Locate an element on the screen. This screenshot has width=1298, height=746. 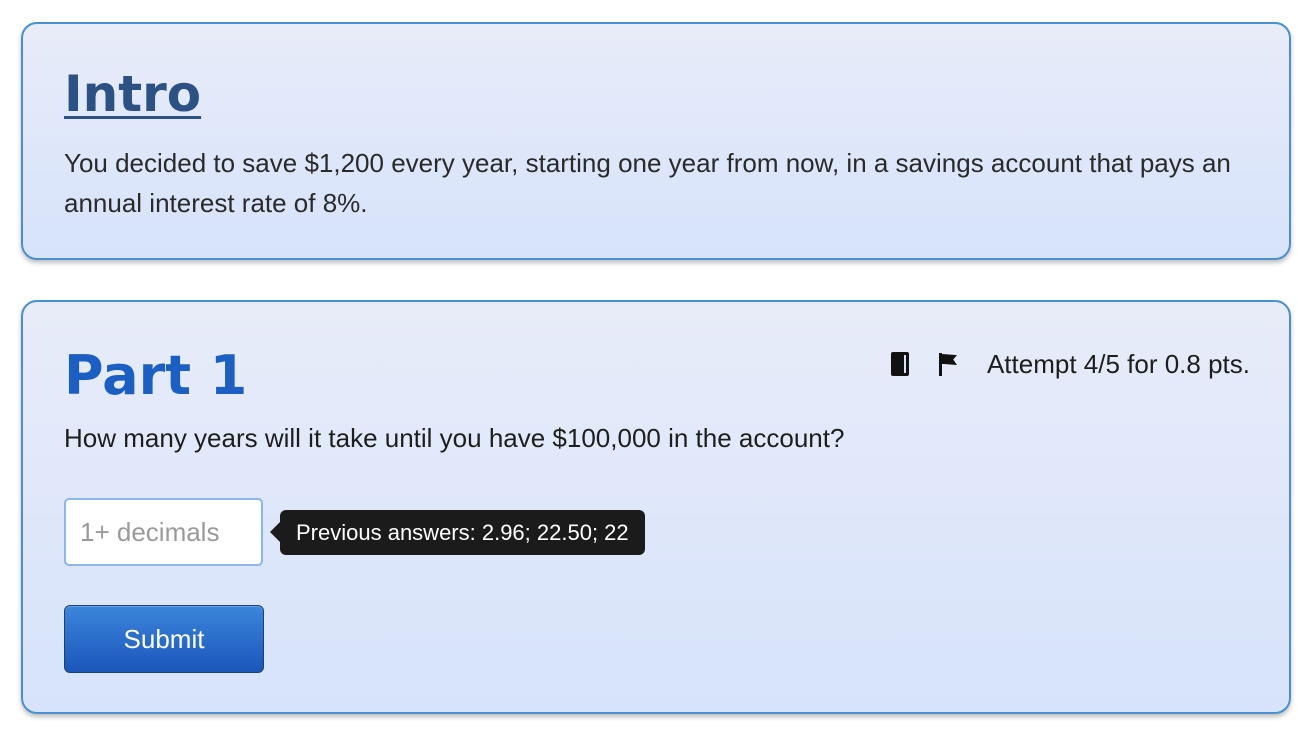
part-title: Part 1 is located at coordinates (156, 375).